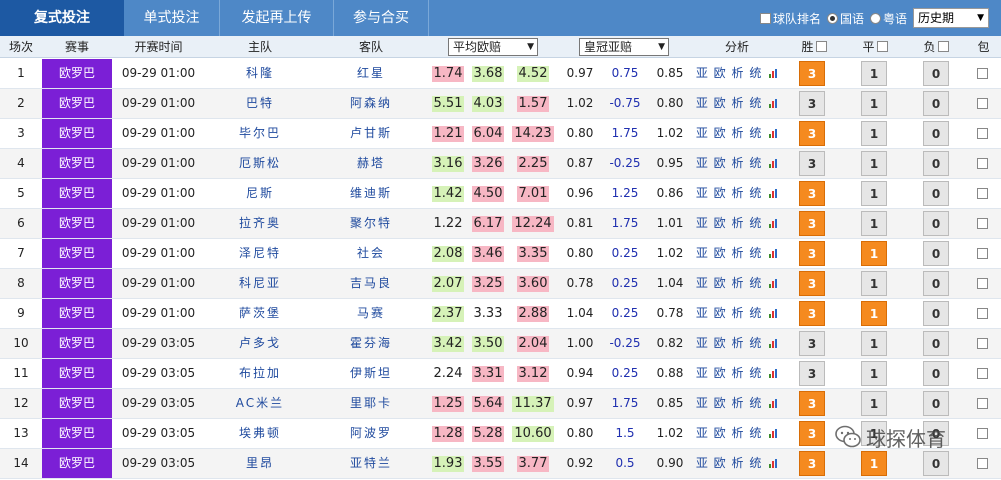  What do you see at coordinates (381, 18) in the screenshot?
I see `tab-join-group-buy: 参与合买` at bounding box center [381, 18].